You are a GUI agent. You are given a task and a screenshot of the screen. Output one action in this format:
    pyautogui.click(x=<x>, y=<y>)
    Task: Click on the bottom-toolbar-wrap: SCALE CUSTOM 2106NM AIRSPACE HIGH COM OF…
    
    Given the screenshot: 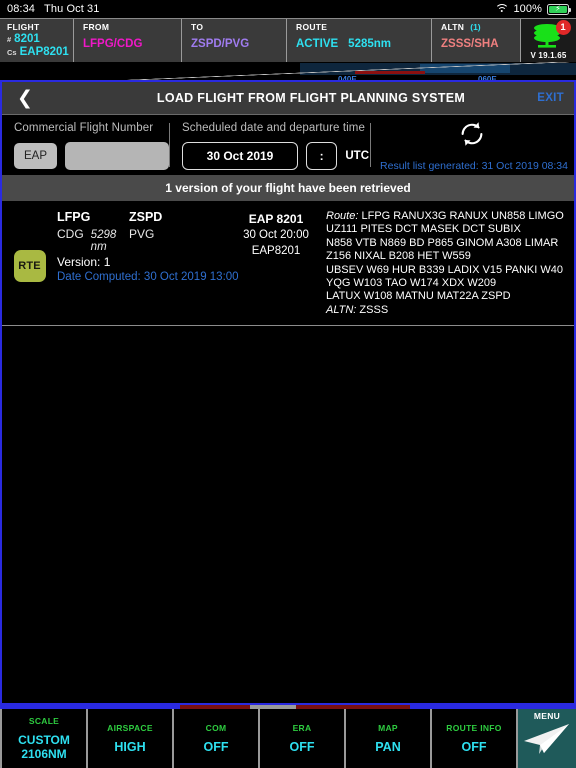 What is the action you would take?
    pyautogui.click(x=288, y=736)
    